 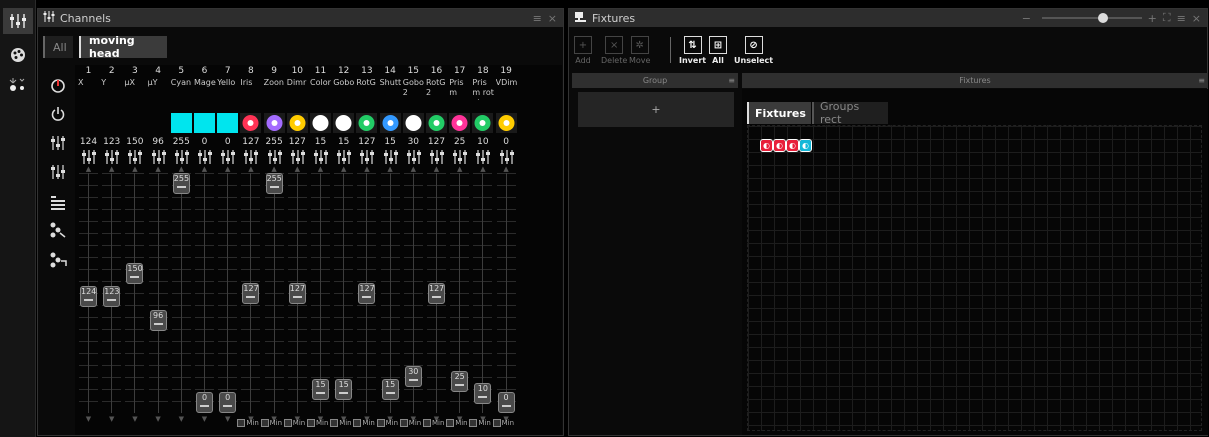 I want to click on list-grid-icon, so click(x=58, y=203).